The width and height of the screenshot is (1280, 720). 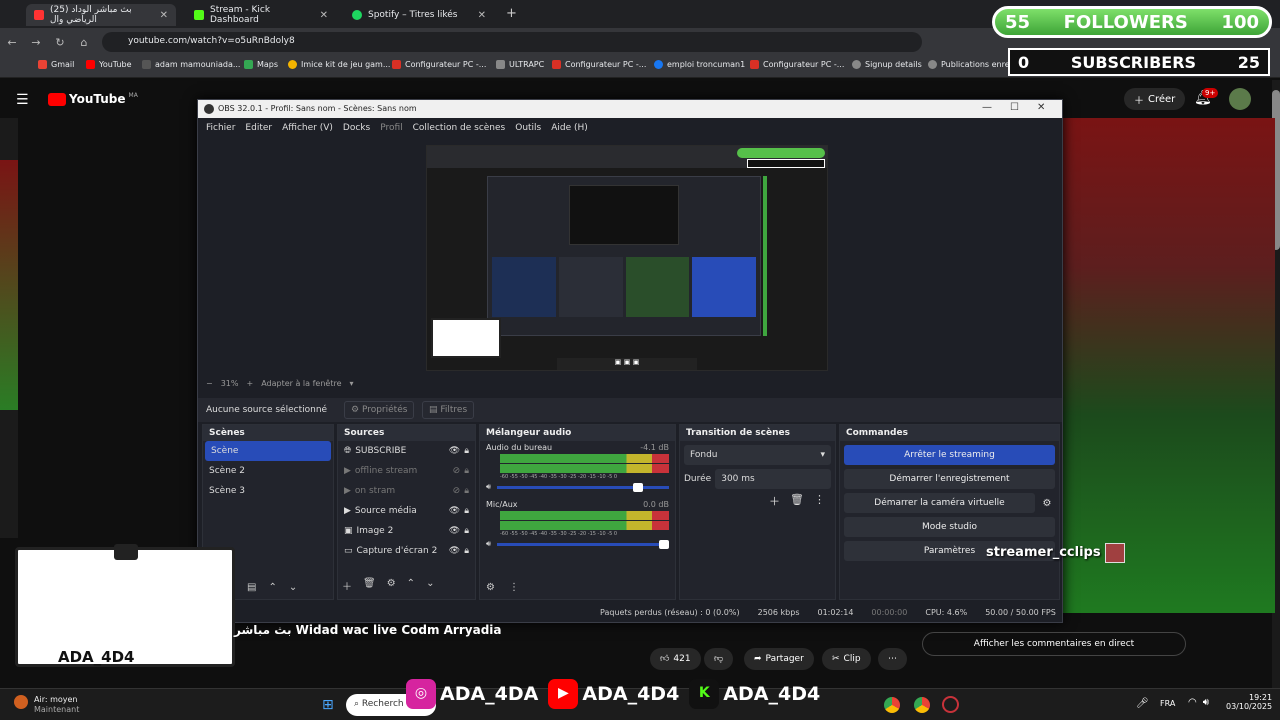 I want to click on windows-start-icon: ⊞, so click(x=328, y=705).